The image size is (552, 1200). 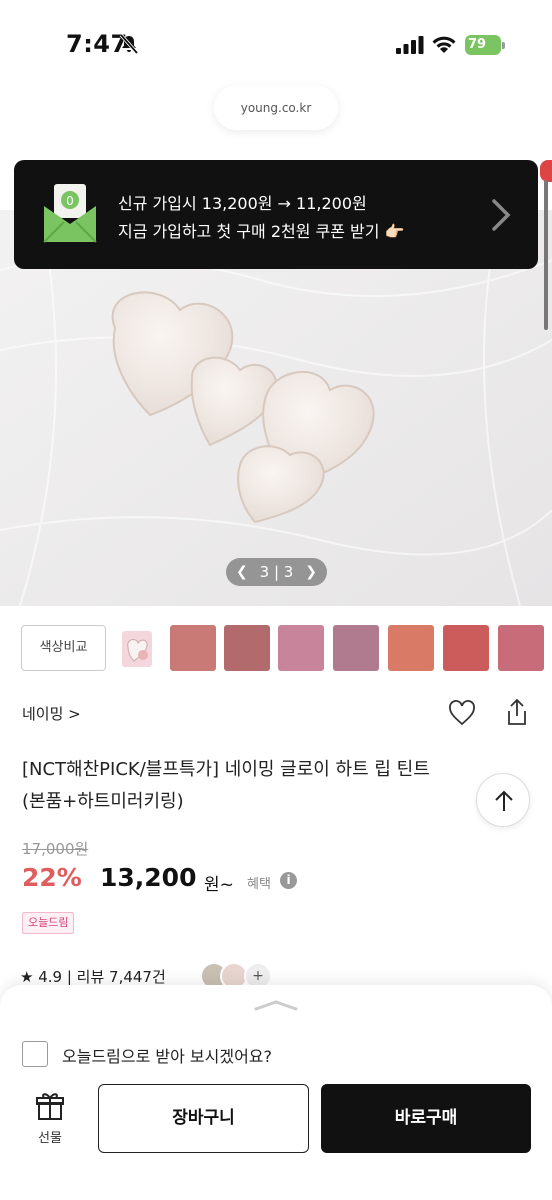 What do you see at coordinates (276, 650) in the screenshot?
I see `color-swatch-row: 색상비교` at bounding box center [276, 650].